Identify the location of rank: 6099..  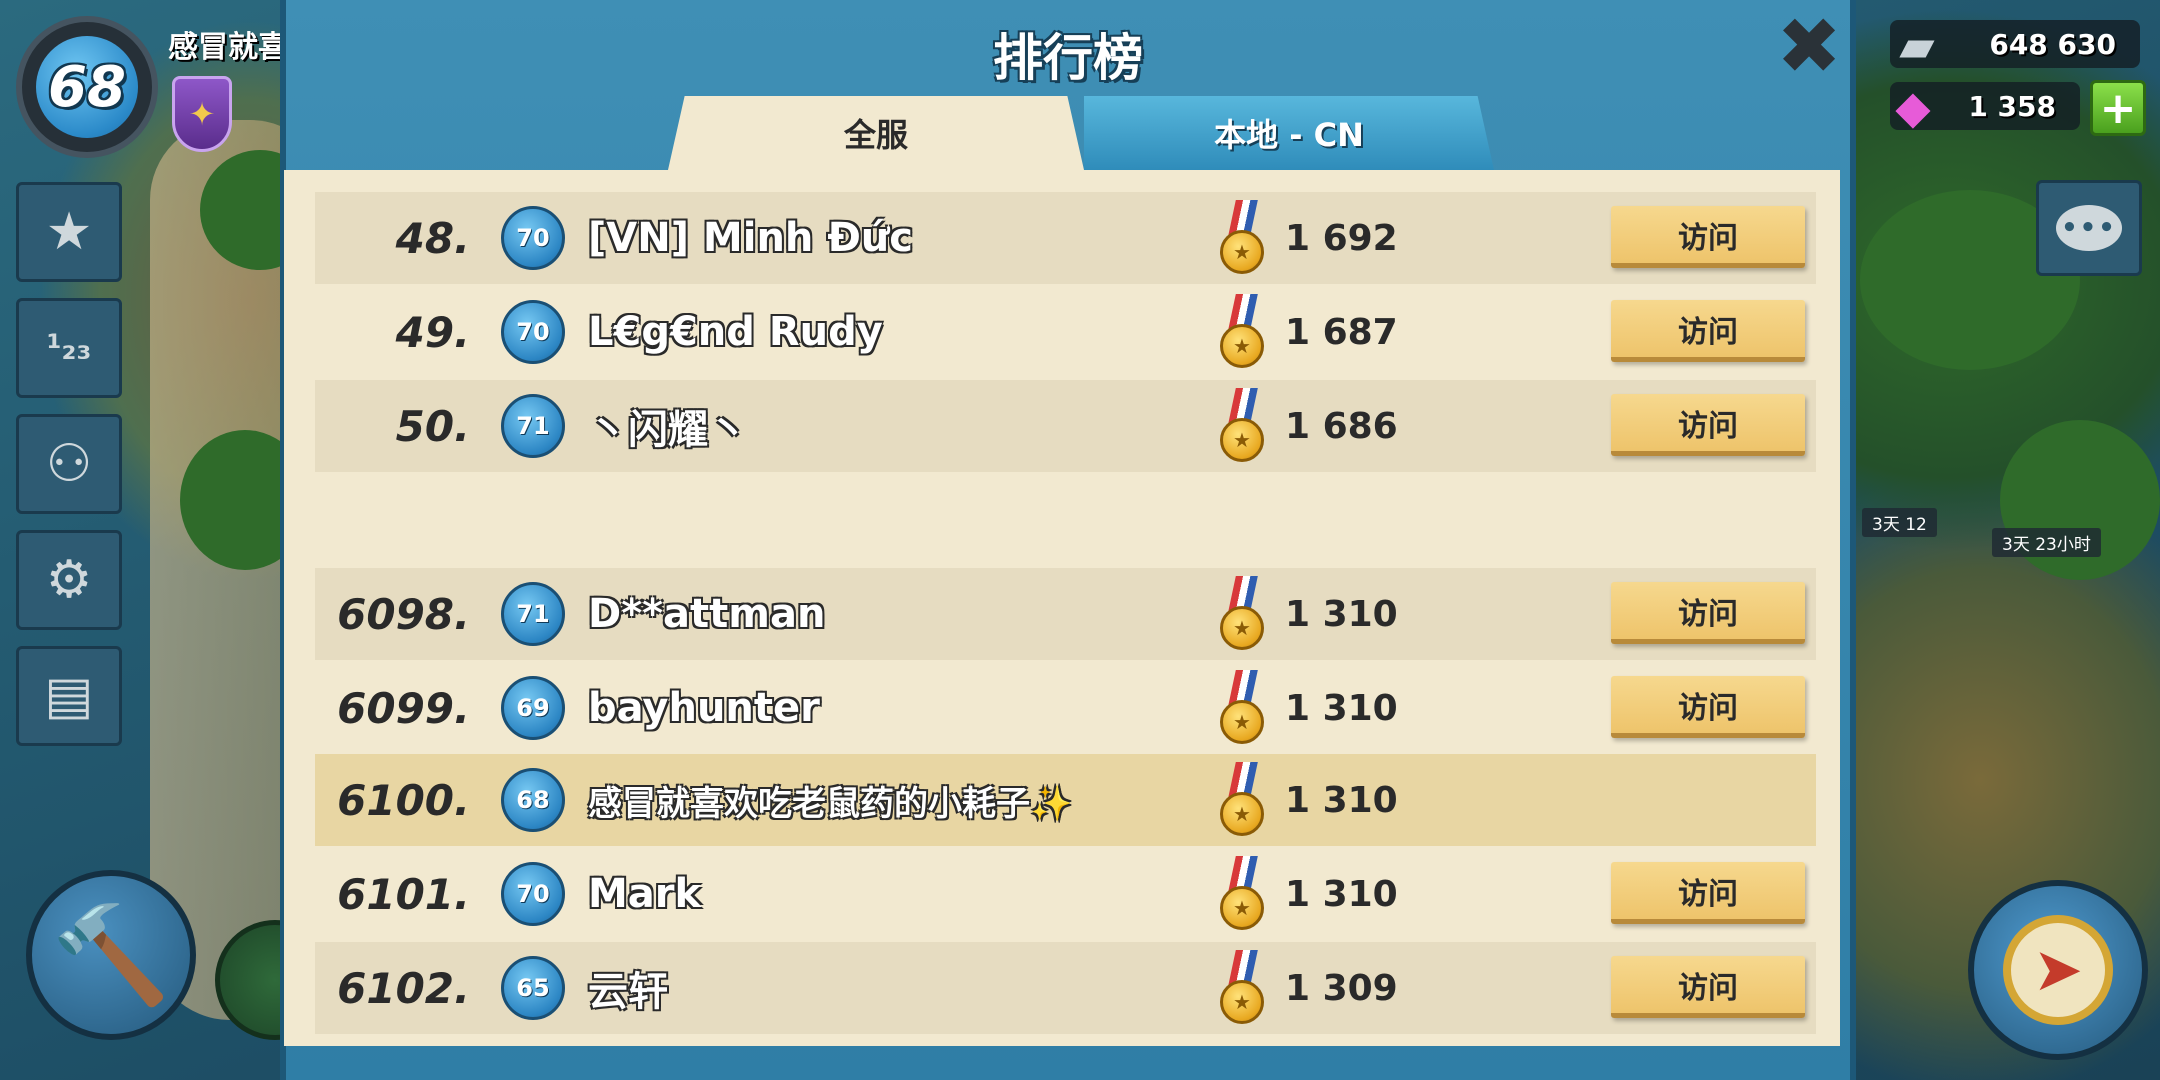
(403, 708).